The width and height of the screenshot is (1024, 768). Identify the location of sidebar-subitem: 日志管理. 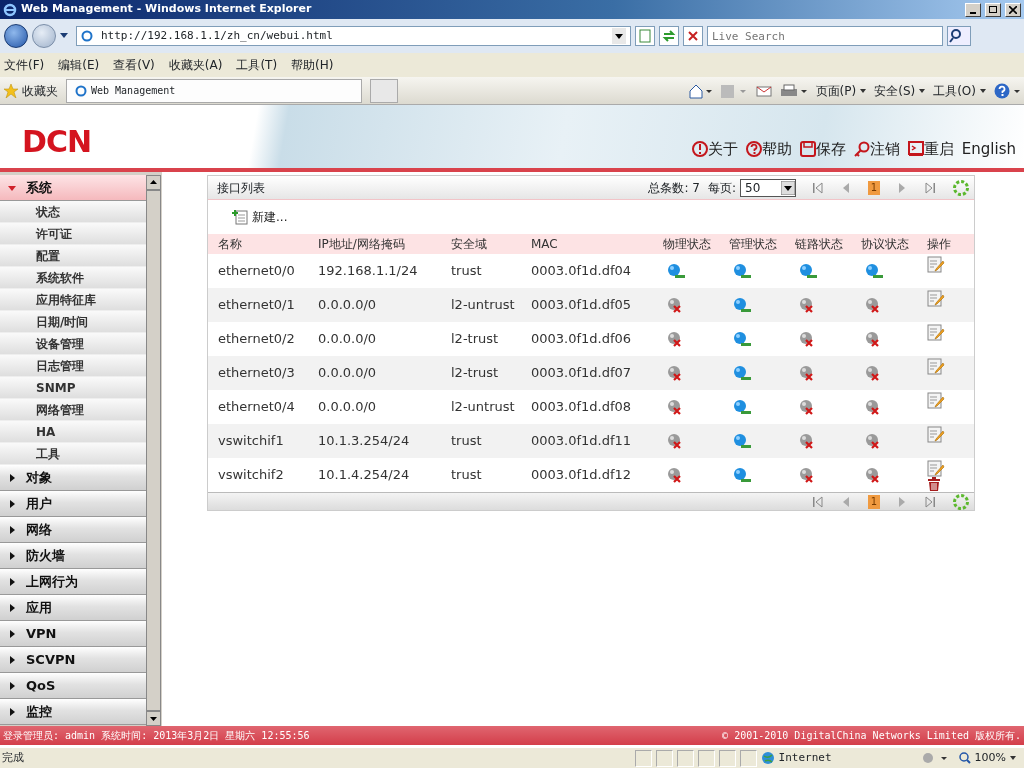
(73, 366).